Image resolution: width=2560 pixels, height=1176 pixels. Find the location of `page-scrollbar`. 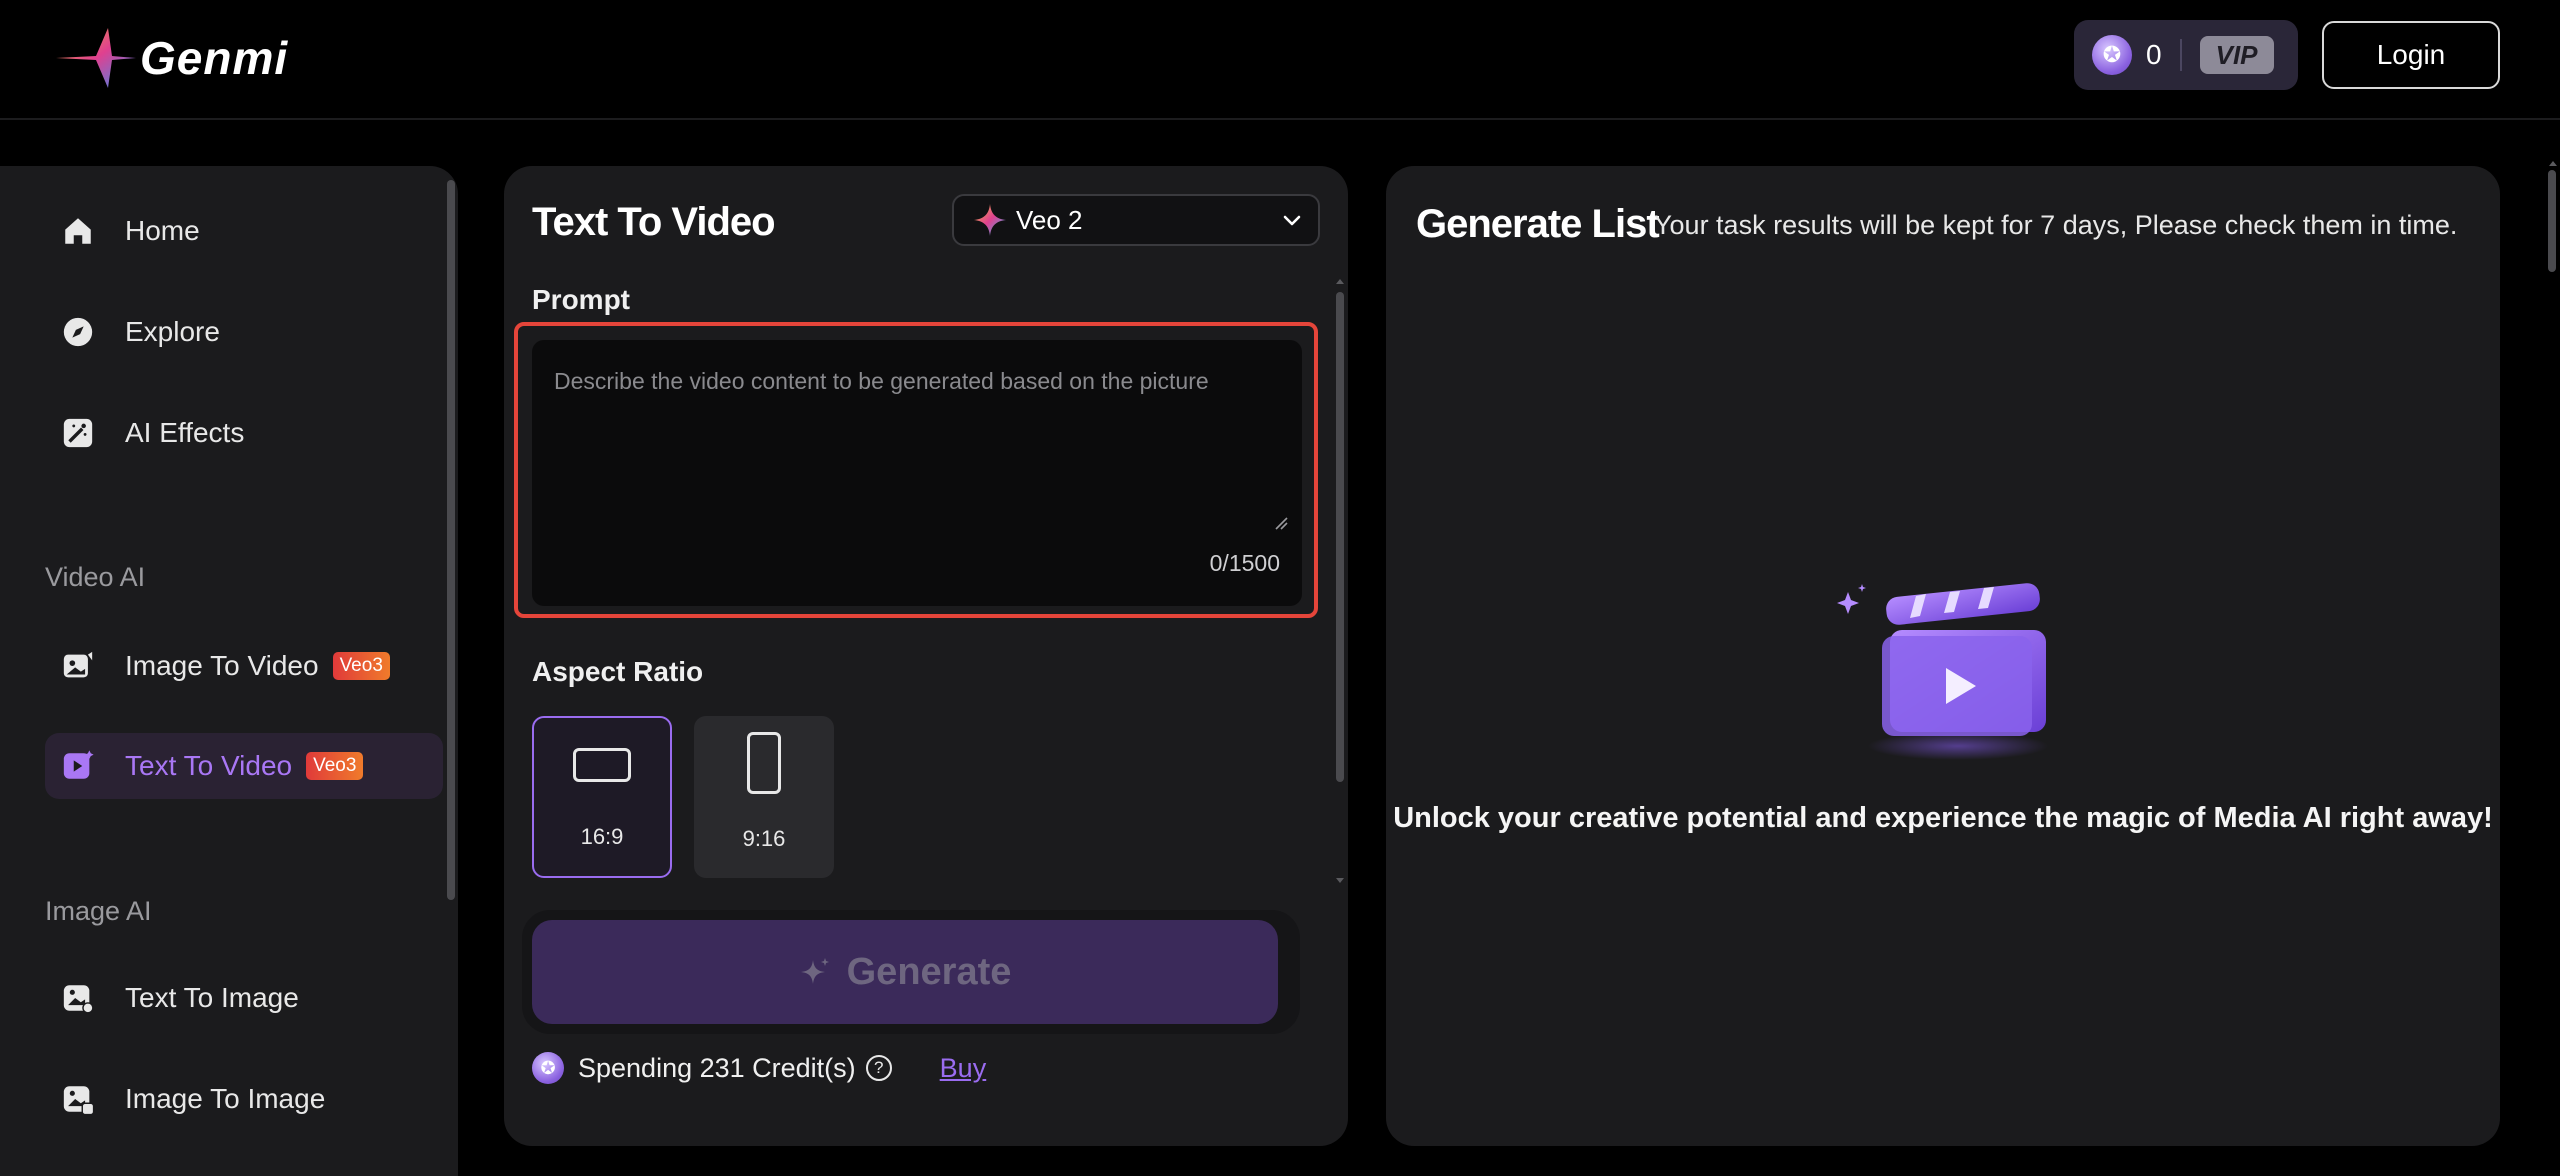

page-scrollbar is located at coordinates (2552, 221).